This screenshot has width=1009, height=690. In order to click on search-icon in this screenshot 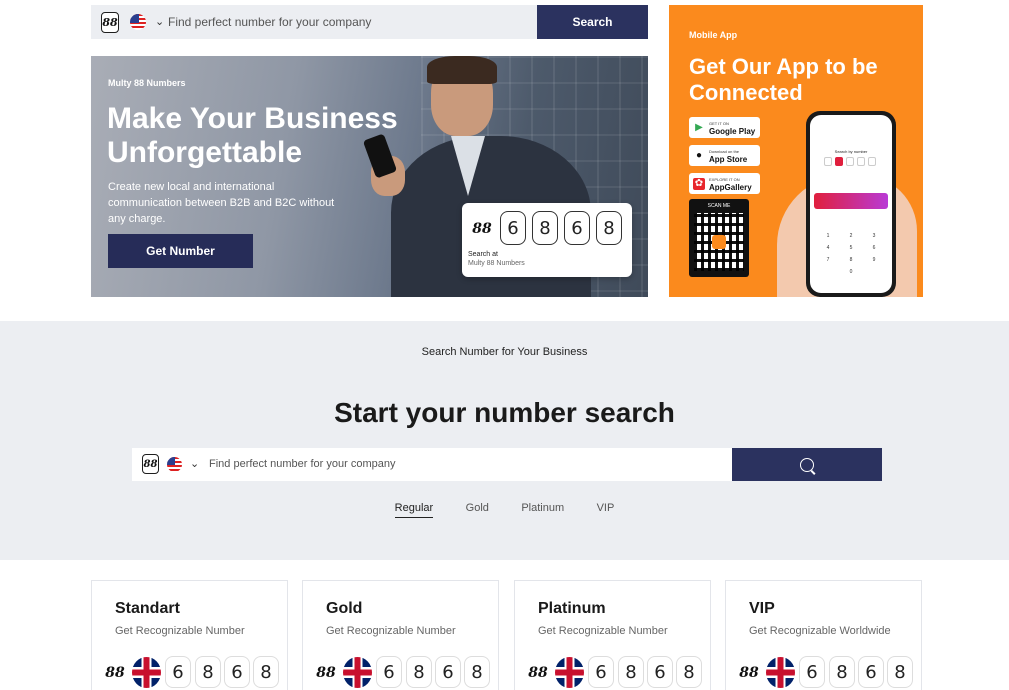, I will do `click(807, 464)`.